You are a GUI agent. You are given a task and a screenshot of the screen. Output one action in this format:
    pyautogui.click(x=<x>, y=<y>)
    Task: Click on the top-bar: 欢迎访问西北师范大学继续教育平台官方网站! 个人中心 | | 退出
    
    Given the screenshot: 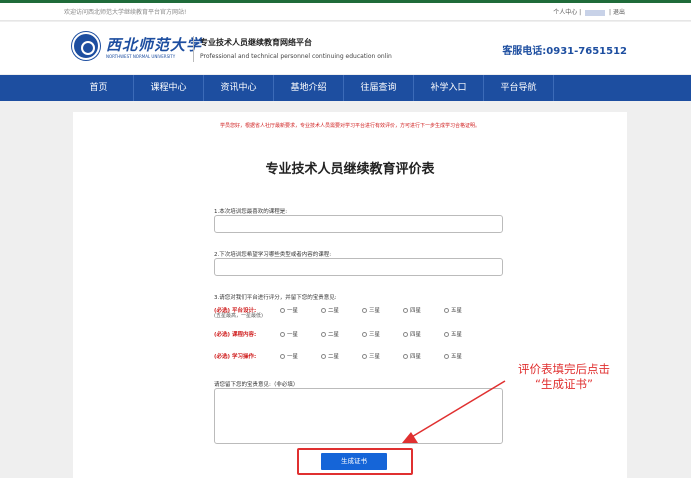 What is the action you would take?
    pyautogui.click(x=345, y=12)
    